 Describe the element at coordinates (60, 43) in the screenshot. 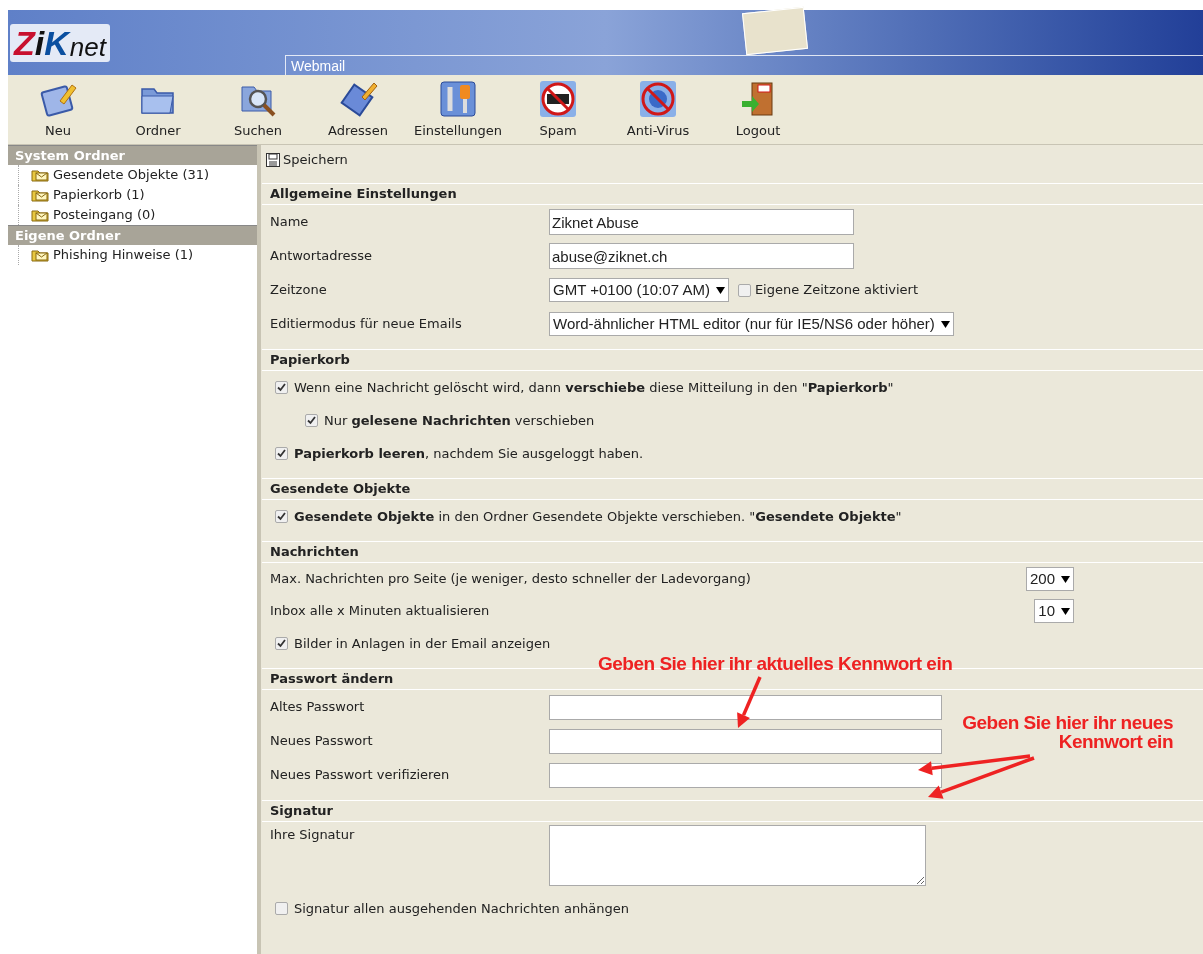

I see `logo: ZiKnet` at that location.